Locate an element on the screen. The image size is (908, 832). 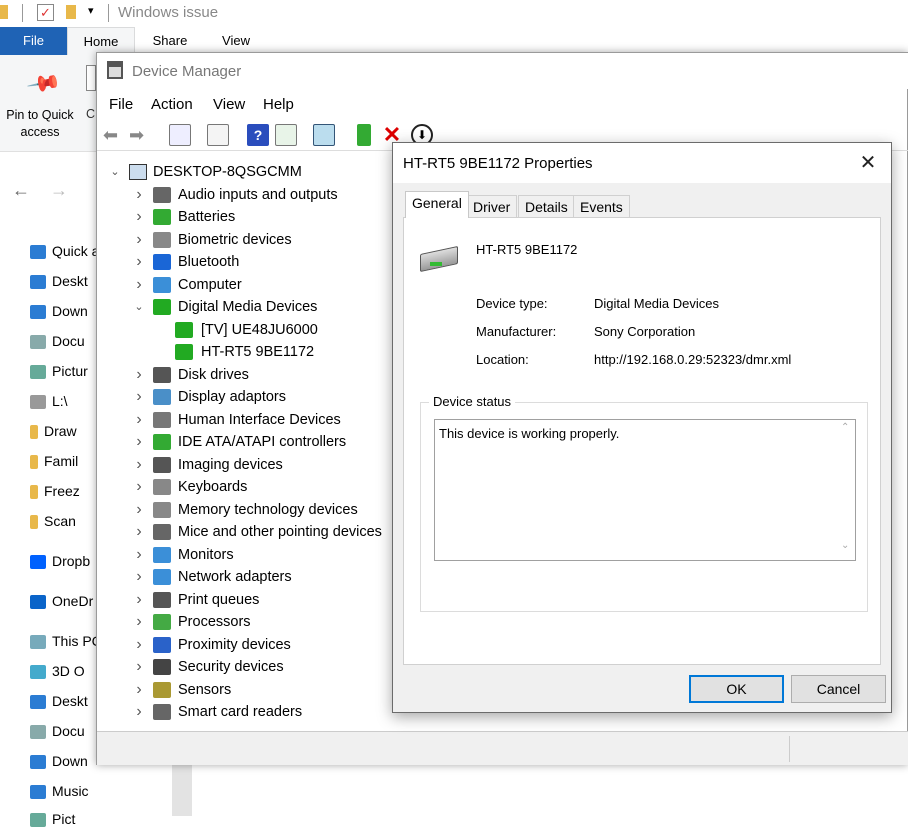
status-scrollbar: ⌃ ⌄ is located at coordinates (846, 490).